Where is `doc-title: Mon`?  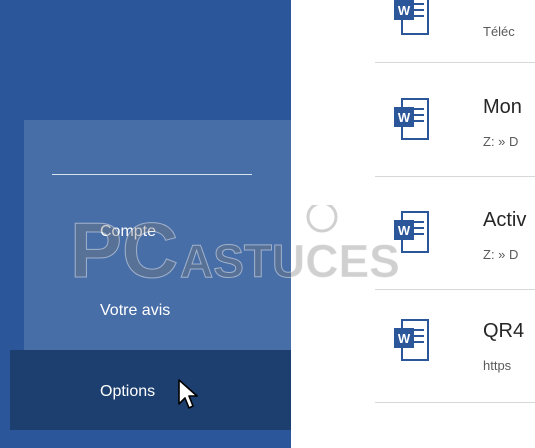 doc-title: Mon is located at coordinates (509, 107).